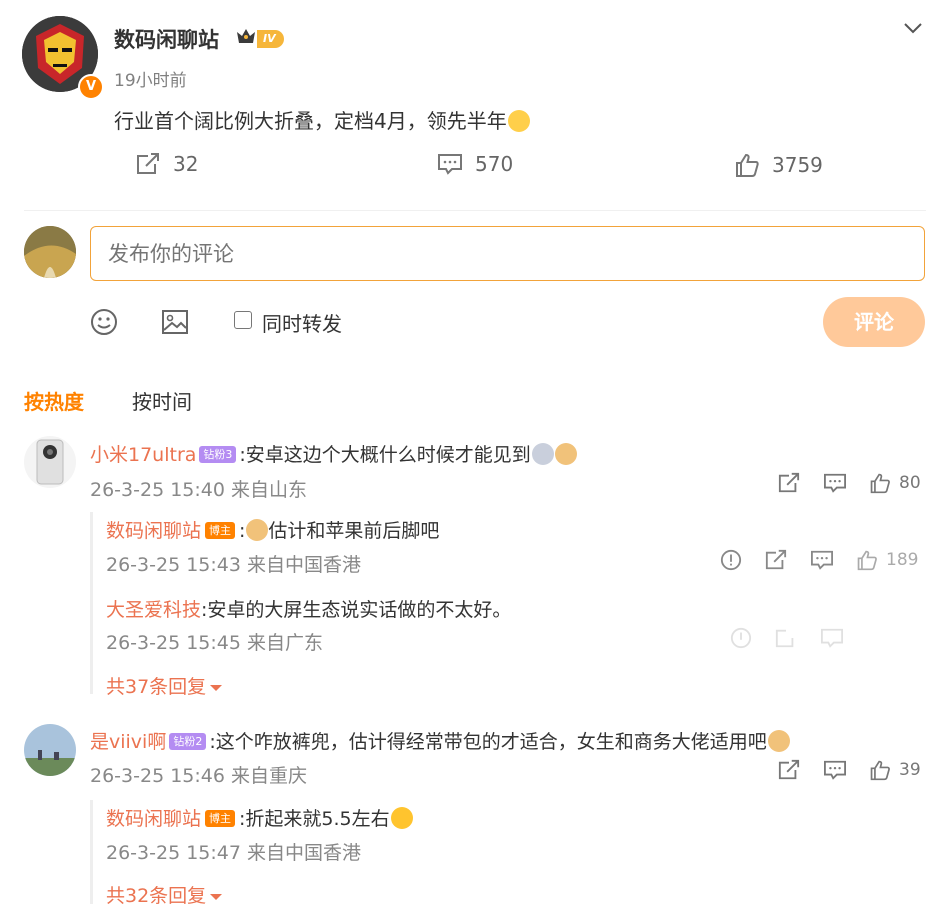  Describe the element at coordinates (895, 770) in the screenshot. I see `comment-like-button: 39` at that location.